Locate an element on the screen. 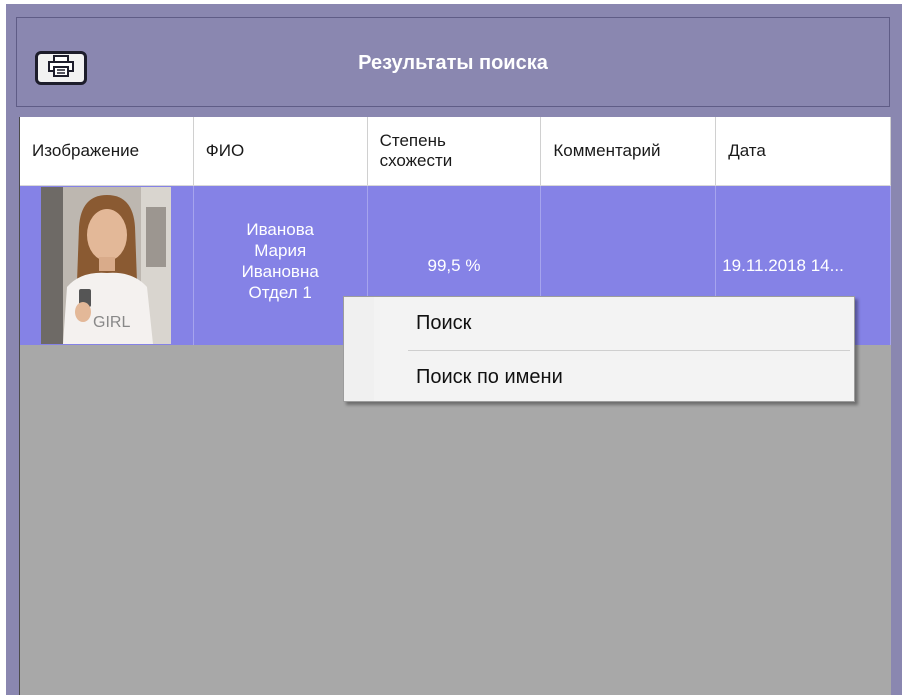  page-title: Результаты поиска is located at coordinates (453, 62).